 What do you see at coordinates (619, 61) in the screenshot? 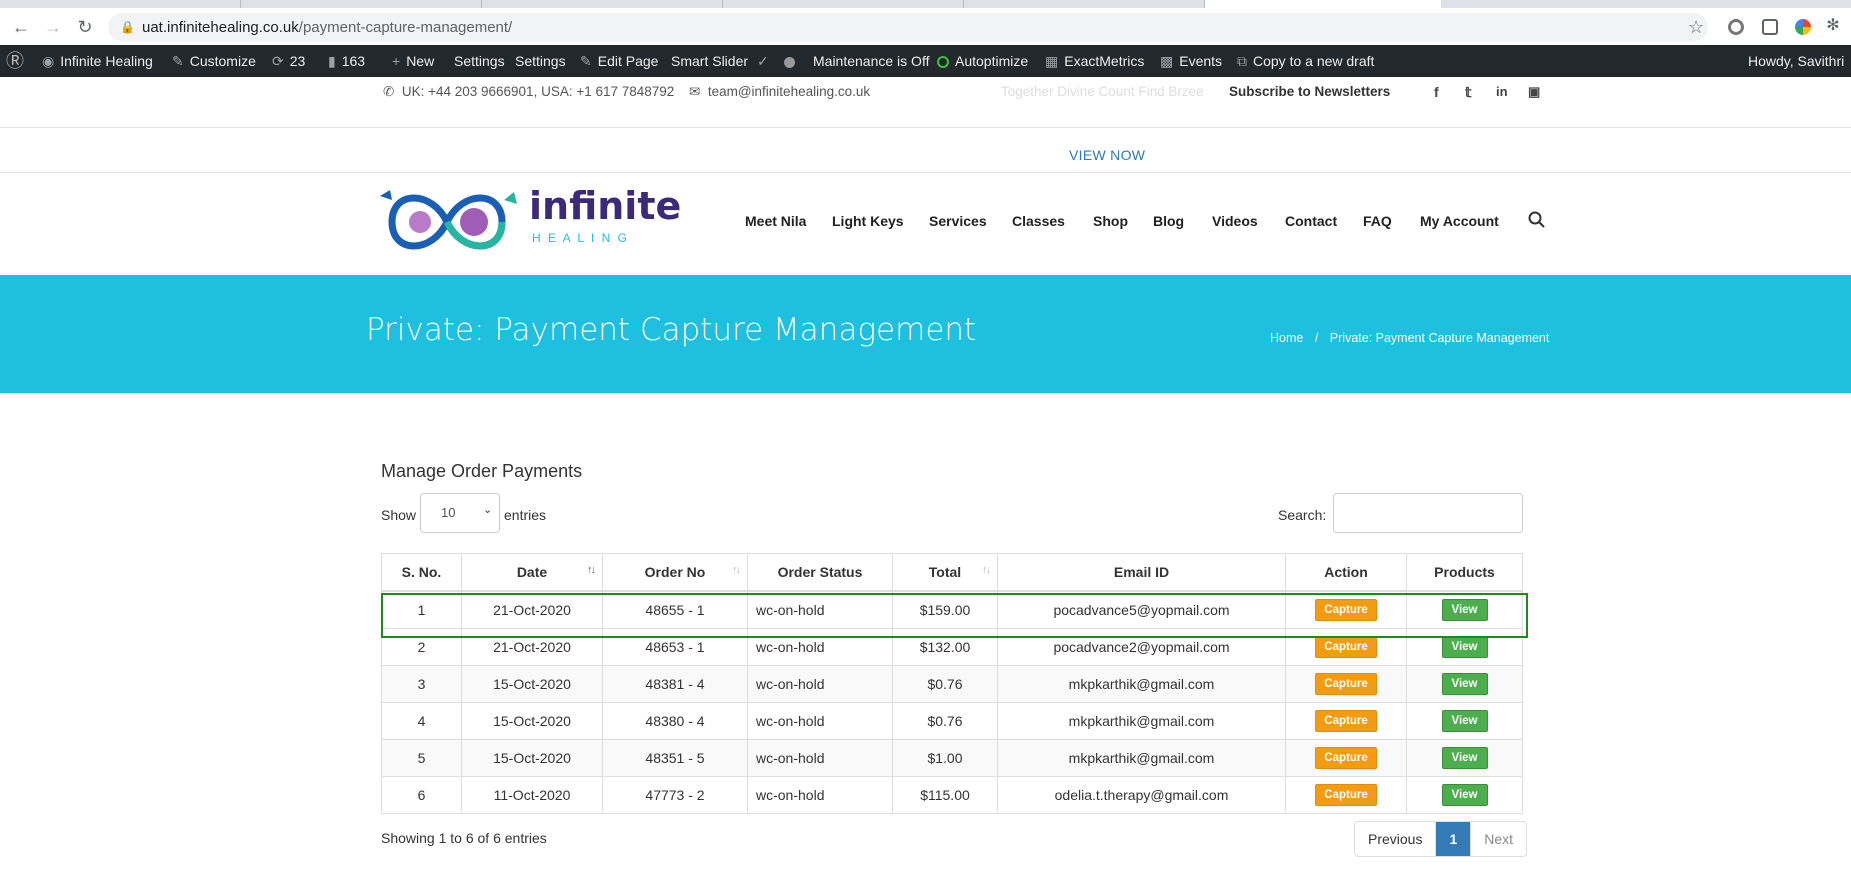
I see `admin-edit-page-link: ✎ Edit Page` at bounding box center [619, 61].